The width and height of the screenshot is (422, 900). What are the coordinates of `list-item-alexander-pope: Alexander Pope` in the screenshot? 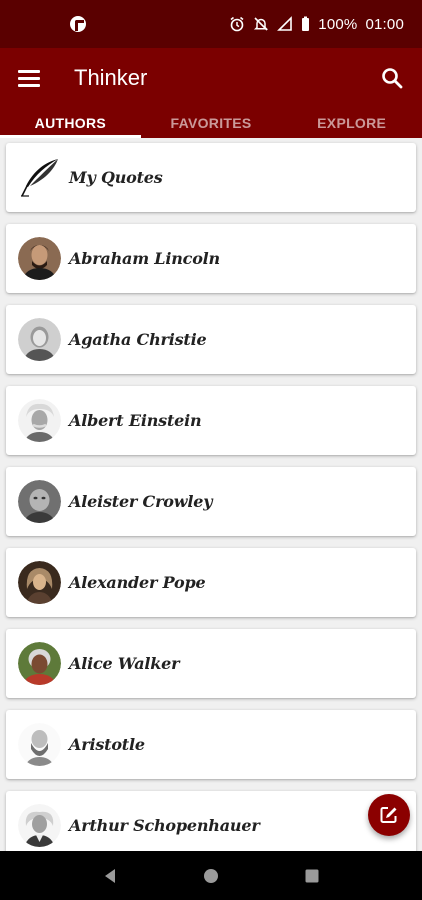 It's located at (211, 582).